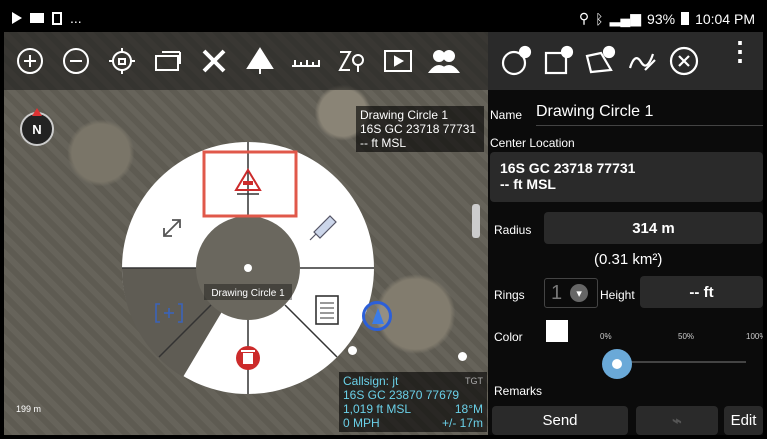 The width and height of the screenshot is (767, 439). What do you see at coordinates (684, 61) in the screenshot?
I see `close-circle-icon` at bounding box center [684, 61].